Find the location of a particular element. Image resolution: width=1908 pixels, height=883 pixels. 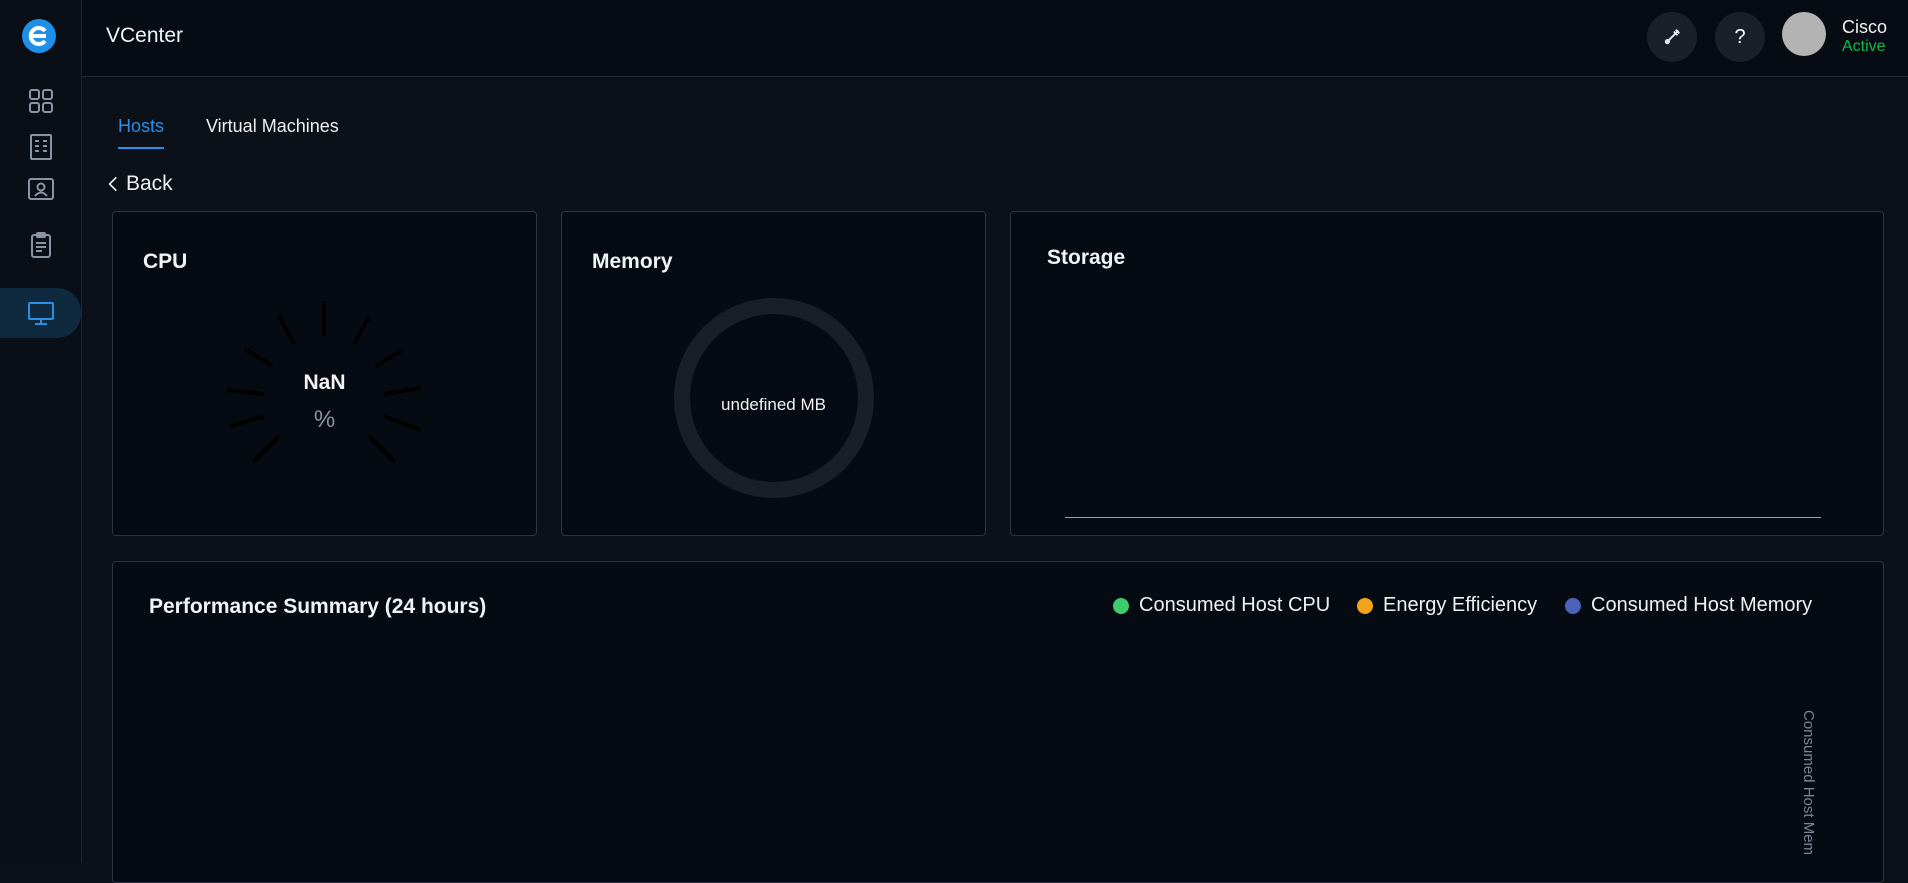

building-icon is located at coordinates (40, 147).